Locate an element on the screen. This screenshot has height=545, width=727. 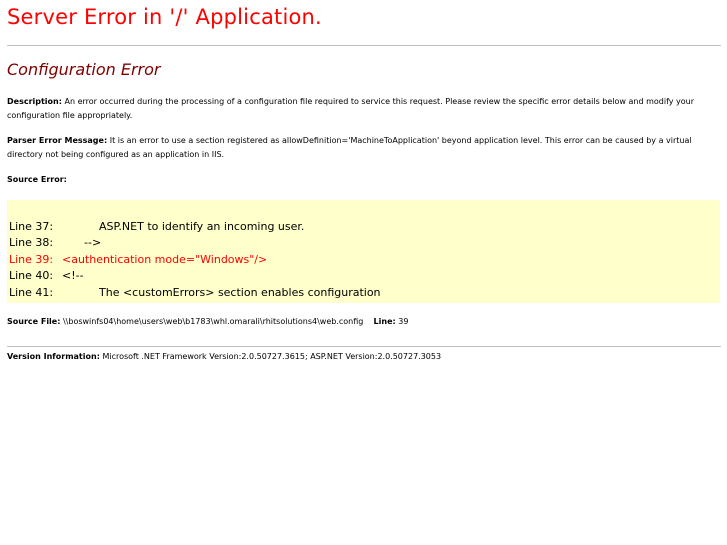
source-file-label: Source File: is located at coordinates (34, 321).